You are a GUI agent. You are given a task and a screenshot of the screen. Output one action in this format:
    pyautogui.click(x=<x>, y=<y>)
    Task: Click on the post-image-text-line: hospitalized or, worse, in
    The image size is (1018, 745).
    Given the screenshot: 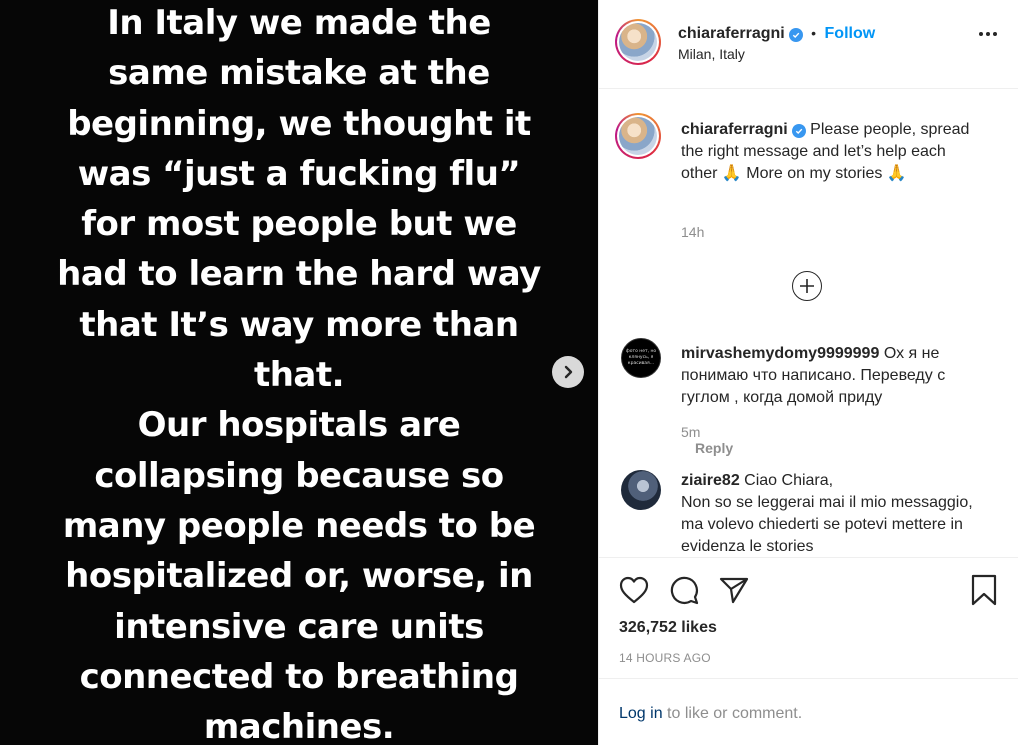 What is the action you would take?
    pyautogui.click(x=299, y=576)
    